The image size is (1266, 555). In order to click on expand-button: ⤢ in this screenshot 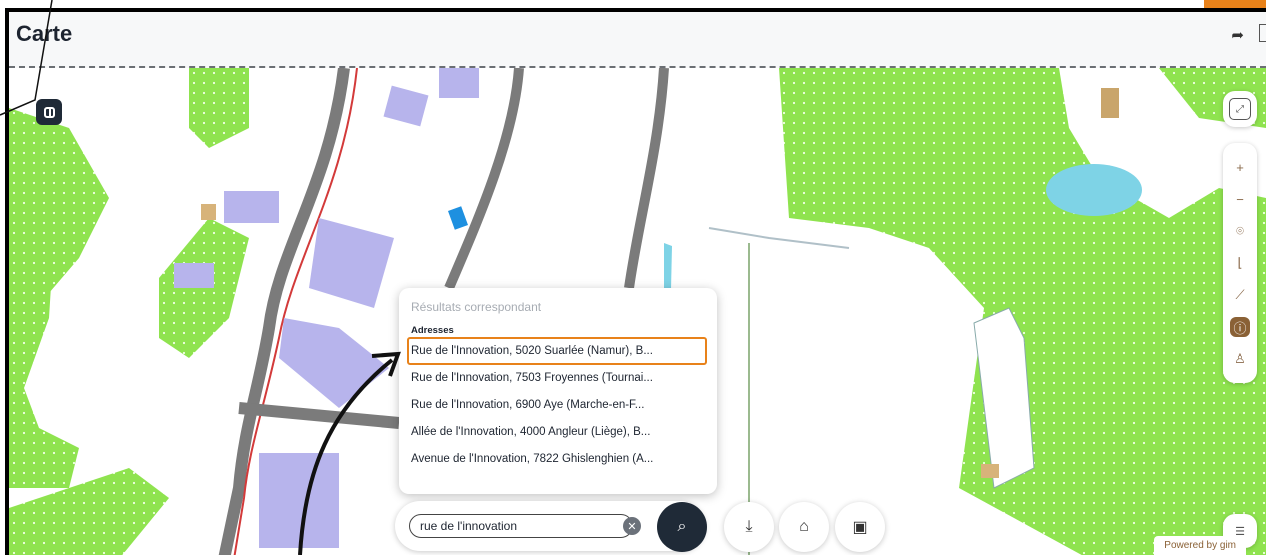, I will do `click(1240, 109)`.